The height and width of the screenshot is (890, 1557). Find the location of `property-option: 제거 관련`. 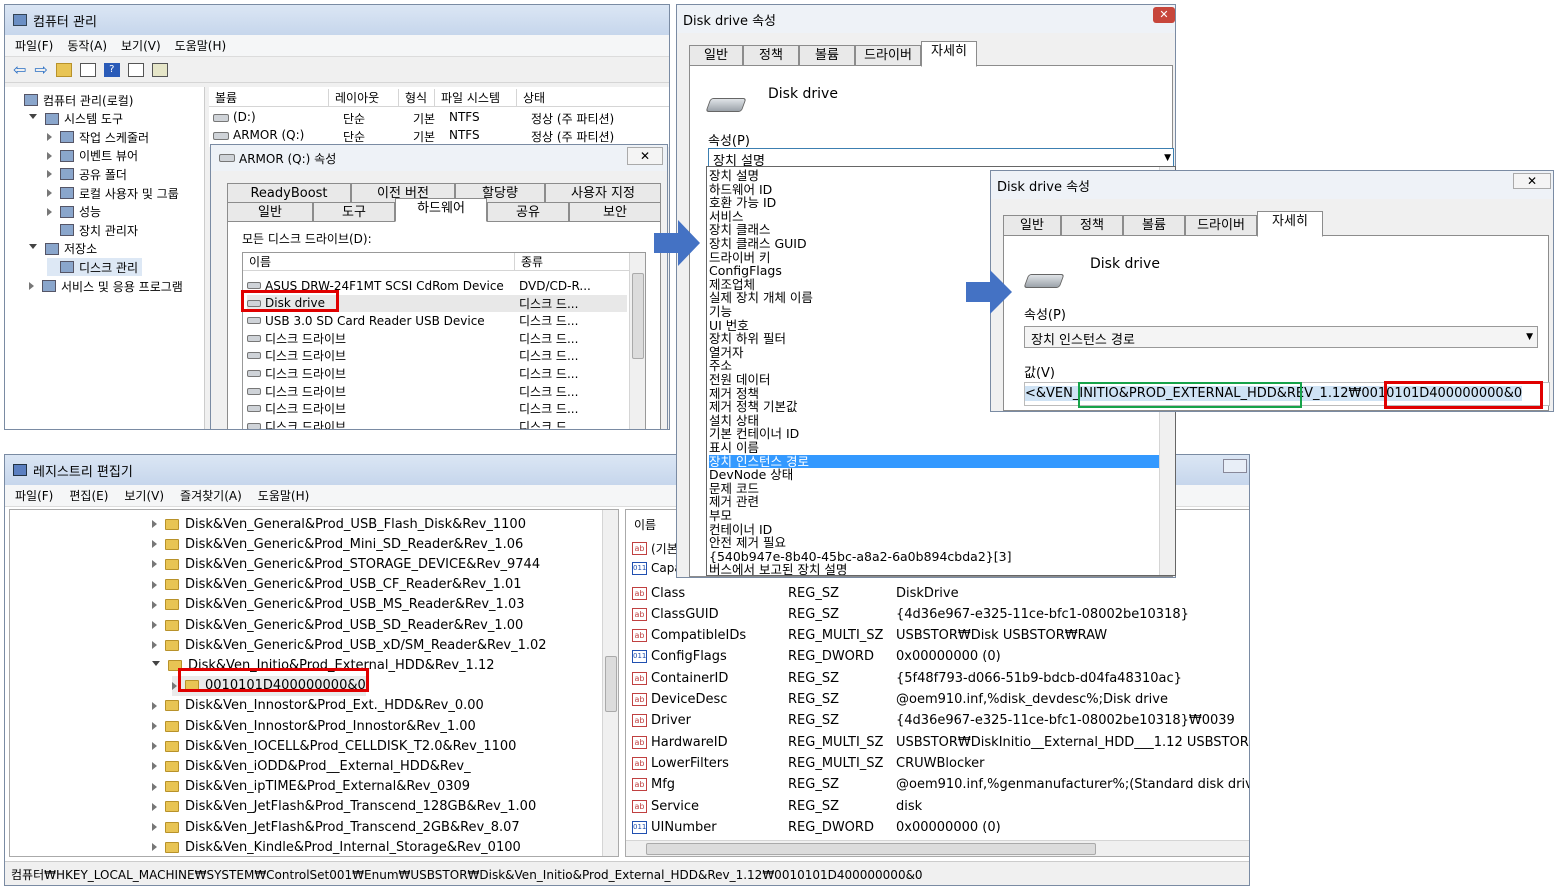

property-option: 제거 관련 is located at coordinates (934, 501).